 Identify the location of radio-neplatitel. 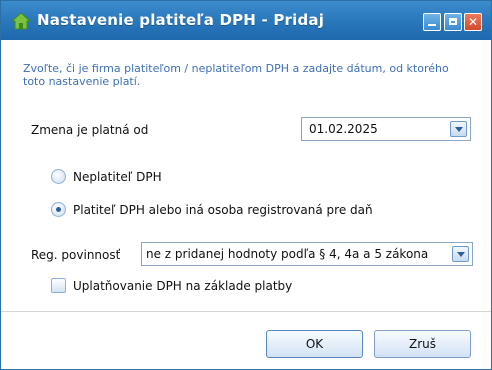
(58, 176).